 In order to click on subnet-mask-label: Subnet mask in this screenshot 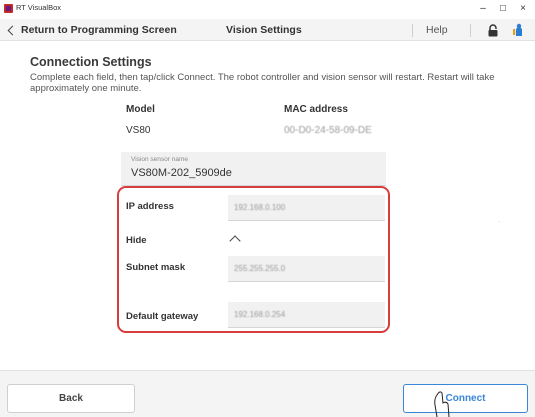, I will do `click(156, 267)`.